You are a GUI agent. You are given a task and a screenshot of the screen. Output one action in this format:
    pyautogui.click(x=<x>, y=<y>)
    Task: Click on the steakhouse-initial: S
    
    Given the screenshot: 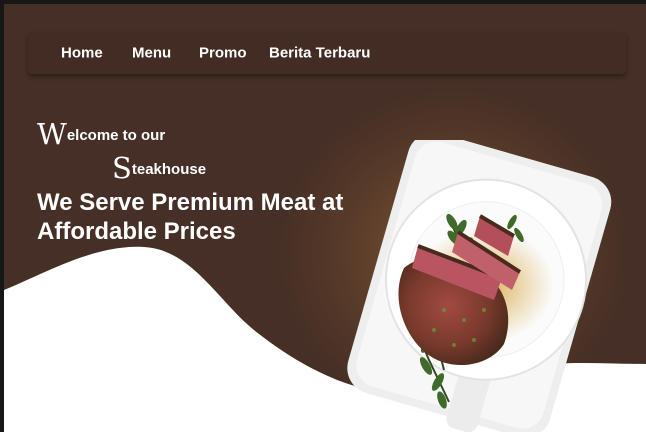 What is the action you would take?
    pyautogui.click(x=122, y=168)
    